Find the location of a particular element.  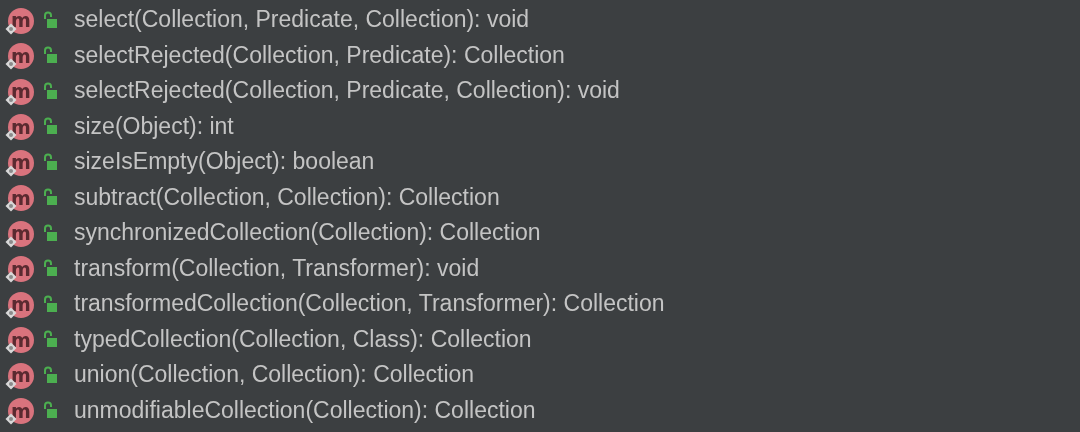

method-signature: selectRejected(Collection, Predicate): Collection is located at coordinates (319, 55).